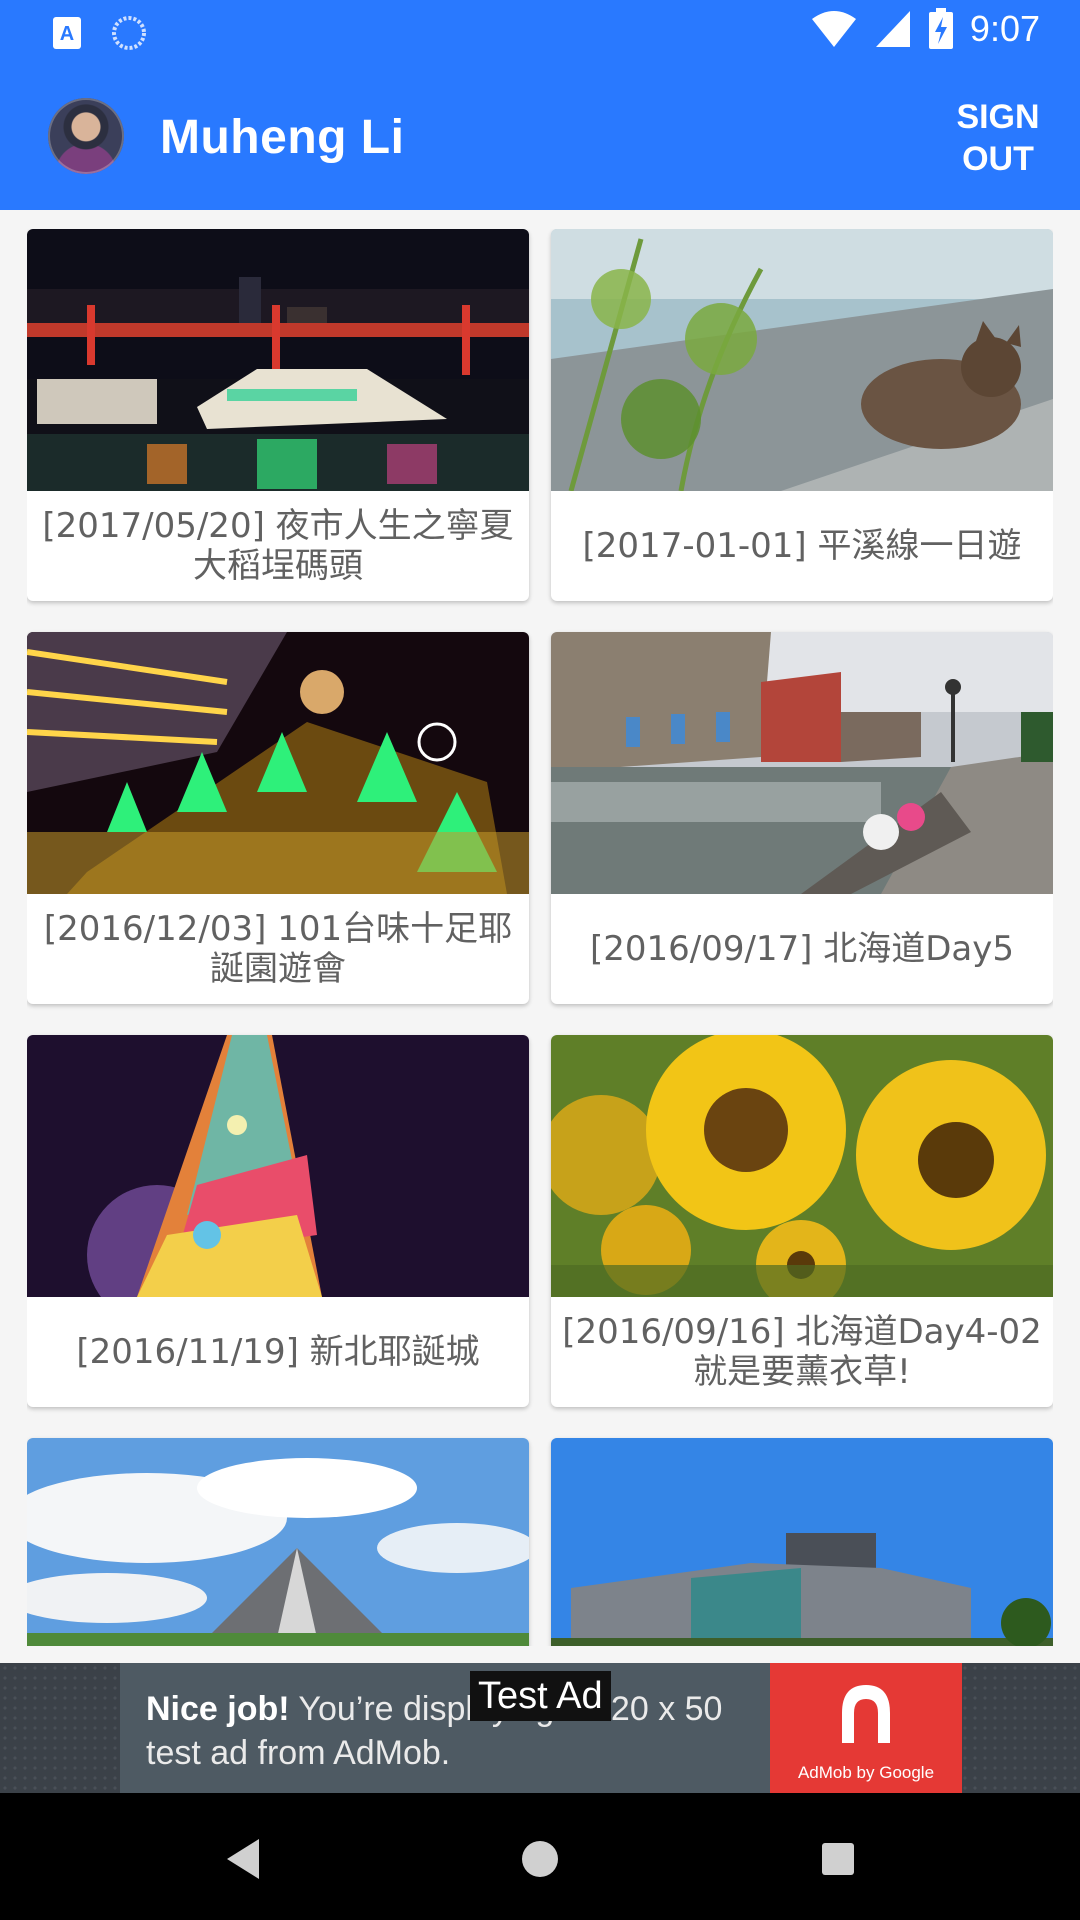  I want to click on signal-icon, so click(892, 29).